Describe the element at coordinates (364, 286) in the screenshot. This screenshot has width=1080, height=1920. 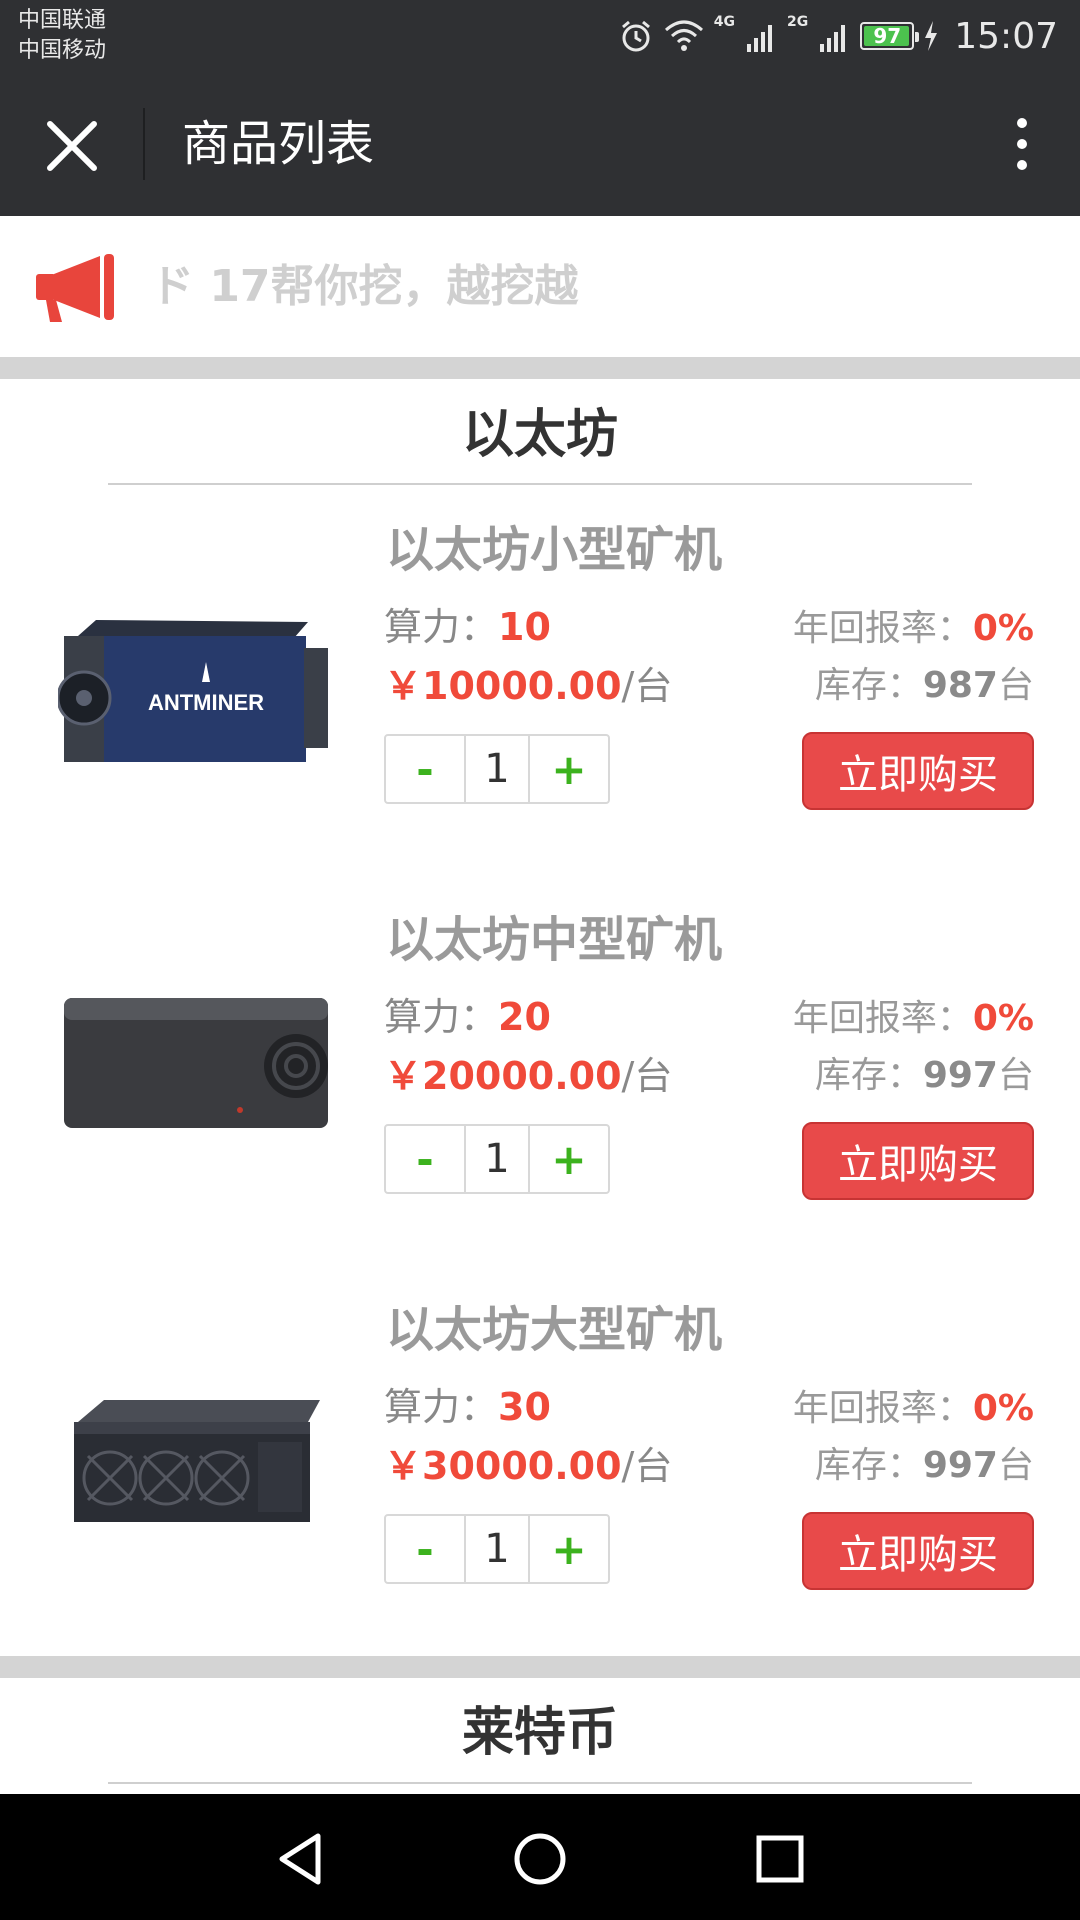
I see `notice-text: ド 17帮你挖，越挖越` at that location.